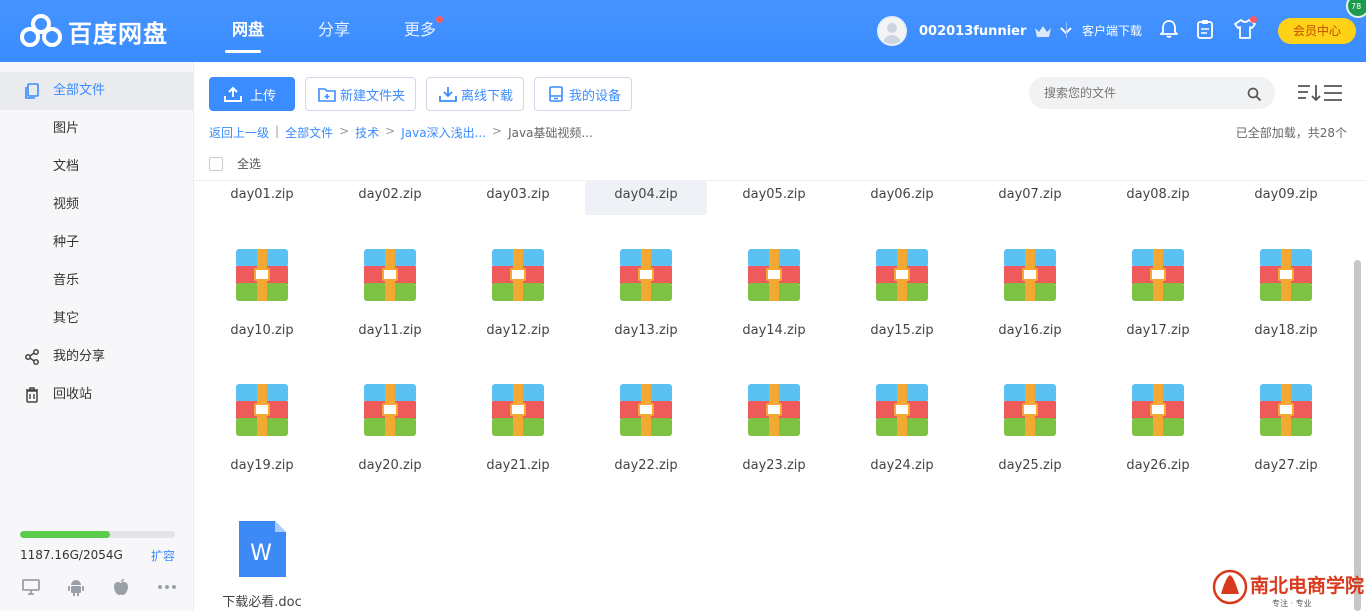 The height and width of the screenshot is (611, 1366). Describe the element at coordinates (420, 31) in the screenshot. I see `nav-more: 更多` at that location.